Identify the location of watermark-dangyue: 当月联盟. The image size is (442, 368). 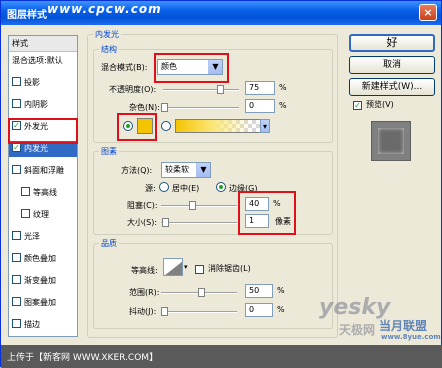
(403, 326).